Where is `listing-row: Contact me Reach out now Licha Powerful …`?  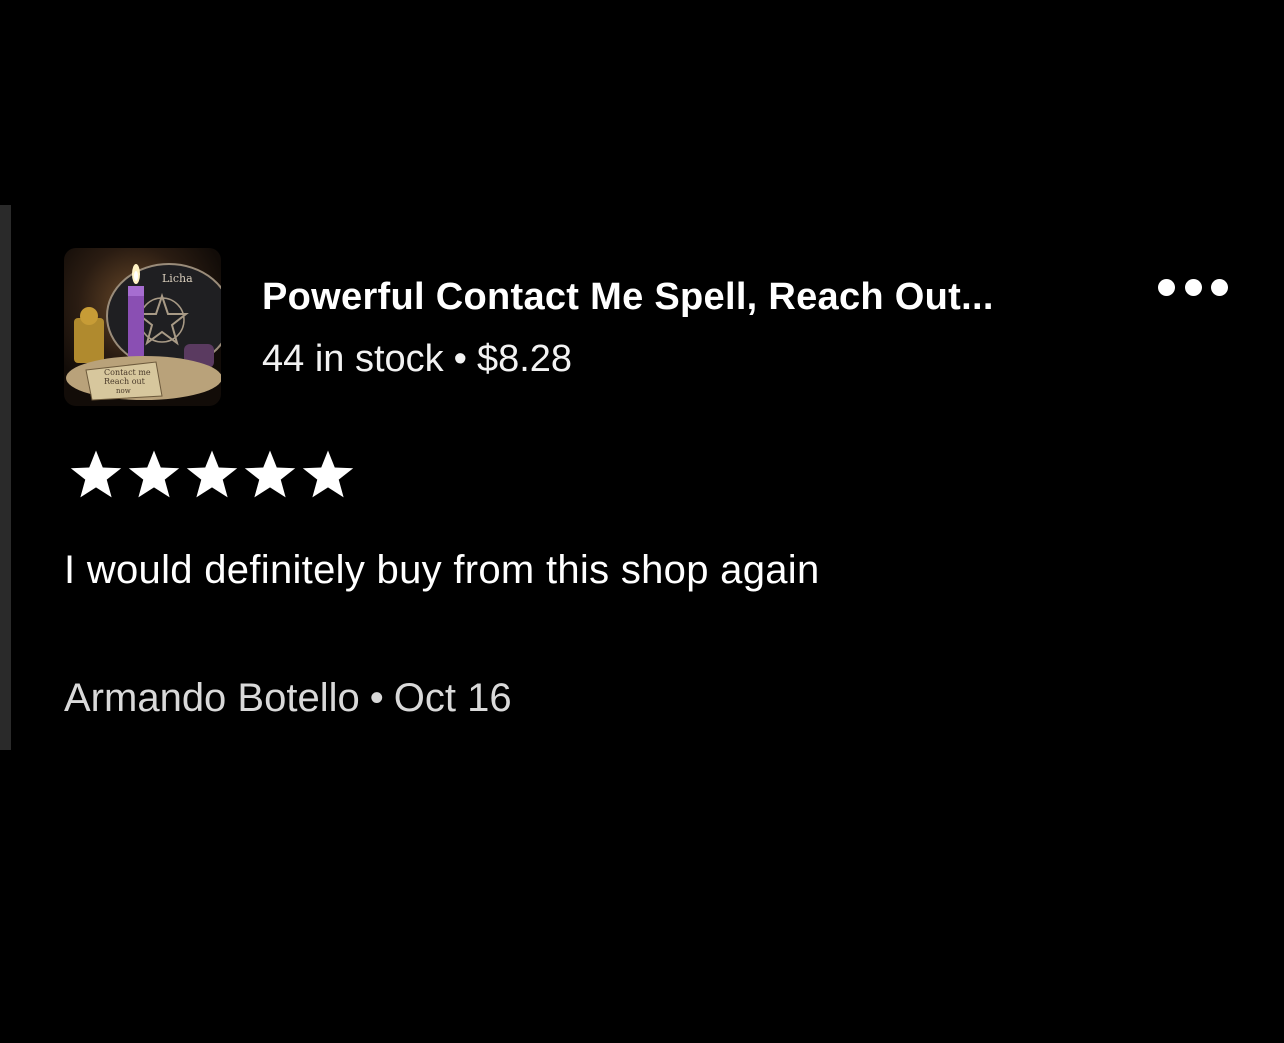
listing-row: Contact me Reach out now Licha Powerful … is located at coordinates (649, 328).